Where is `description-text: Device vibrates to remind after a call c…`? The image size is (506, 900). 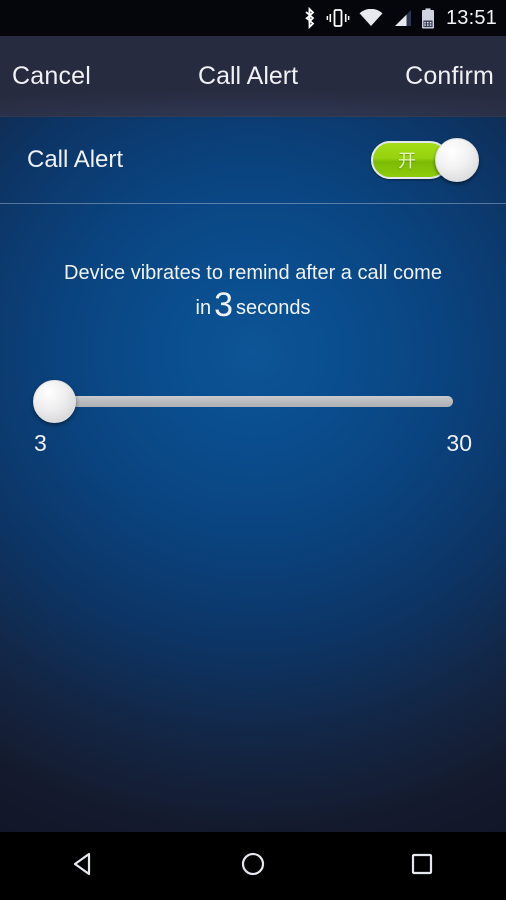
description-text: Device vibrates to remind after a call c… is located at coordinates (253, 293).